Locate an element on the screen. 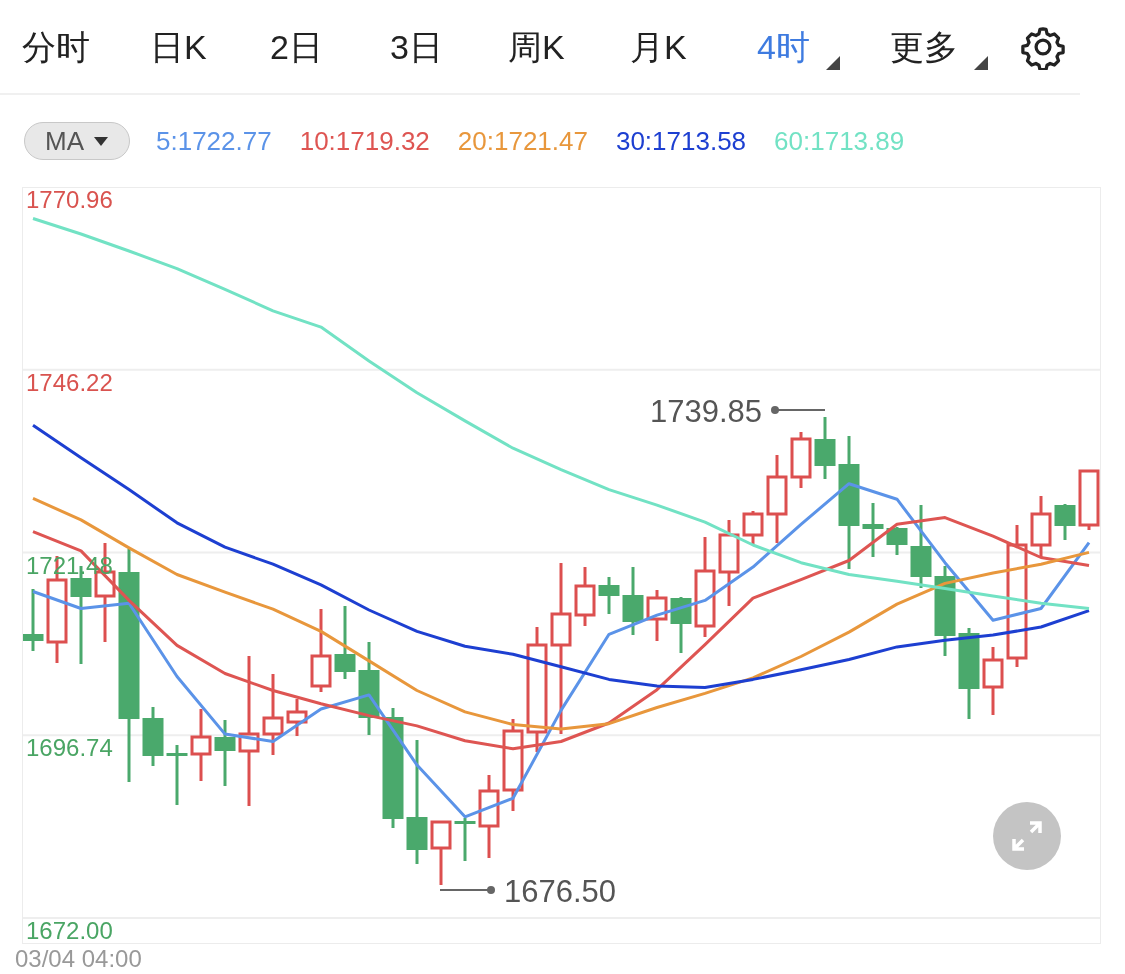  timeframe-tab: 日K is located at coordinates (193, 46).